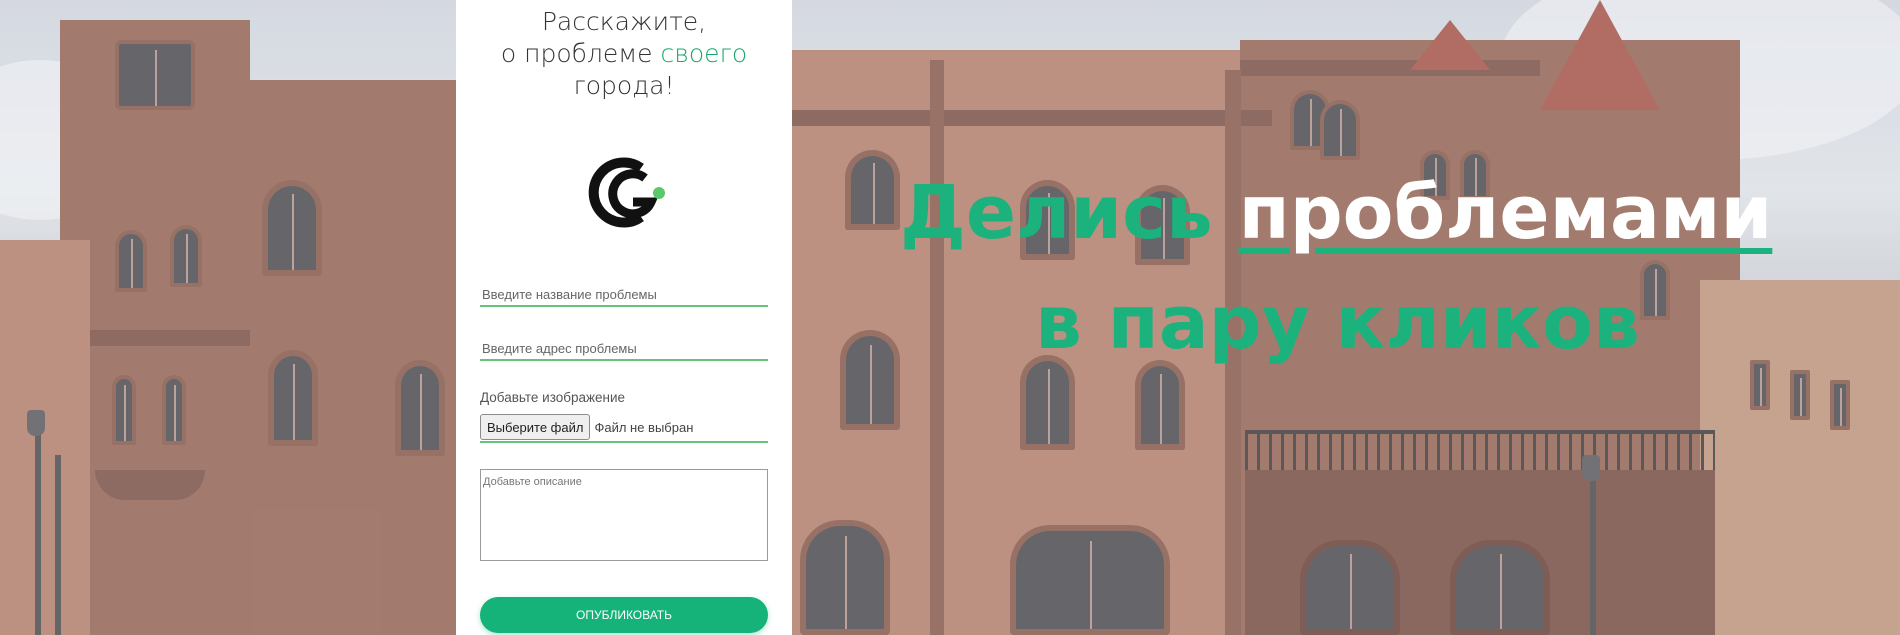 The image size is (1900, 635). What do you see at coordinates (553, 397) in the screenshot?
I see `image-label: Добавьте изображение` at bounding box center [553, 397].